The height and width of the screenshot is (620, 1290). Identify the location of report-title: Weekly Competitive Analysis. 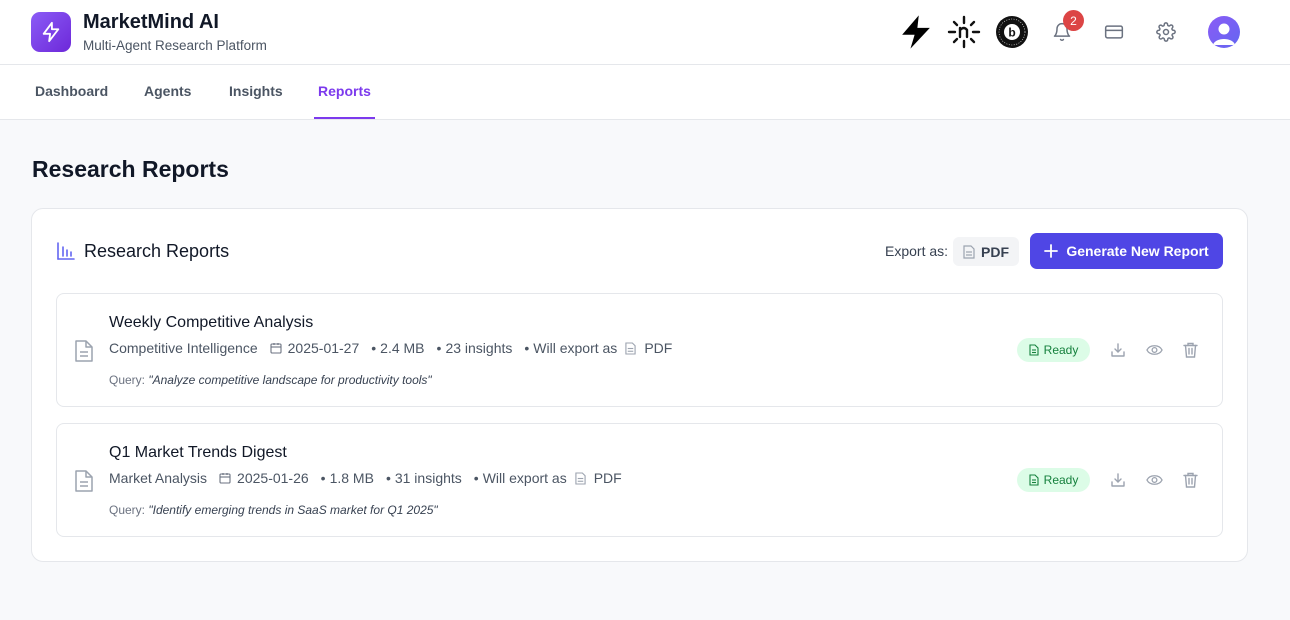
(211, 322).